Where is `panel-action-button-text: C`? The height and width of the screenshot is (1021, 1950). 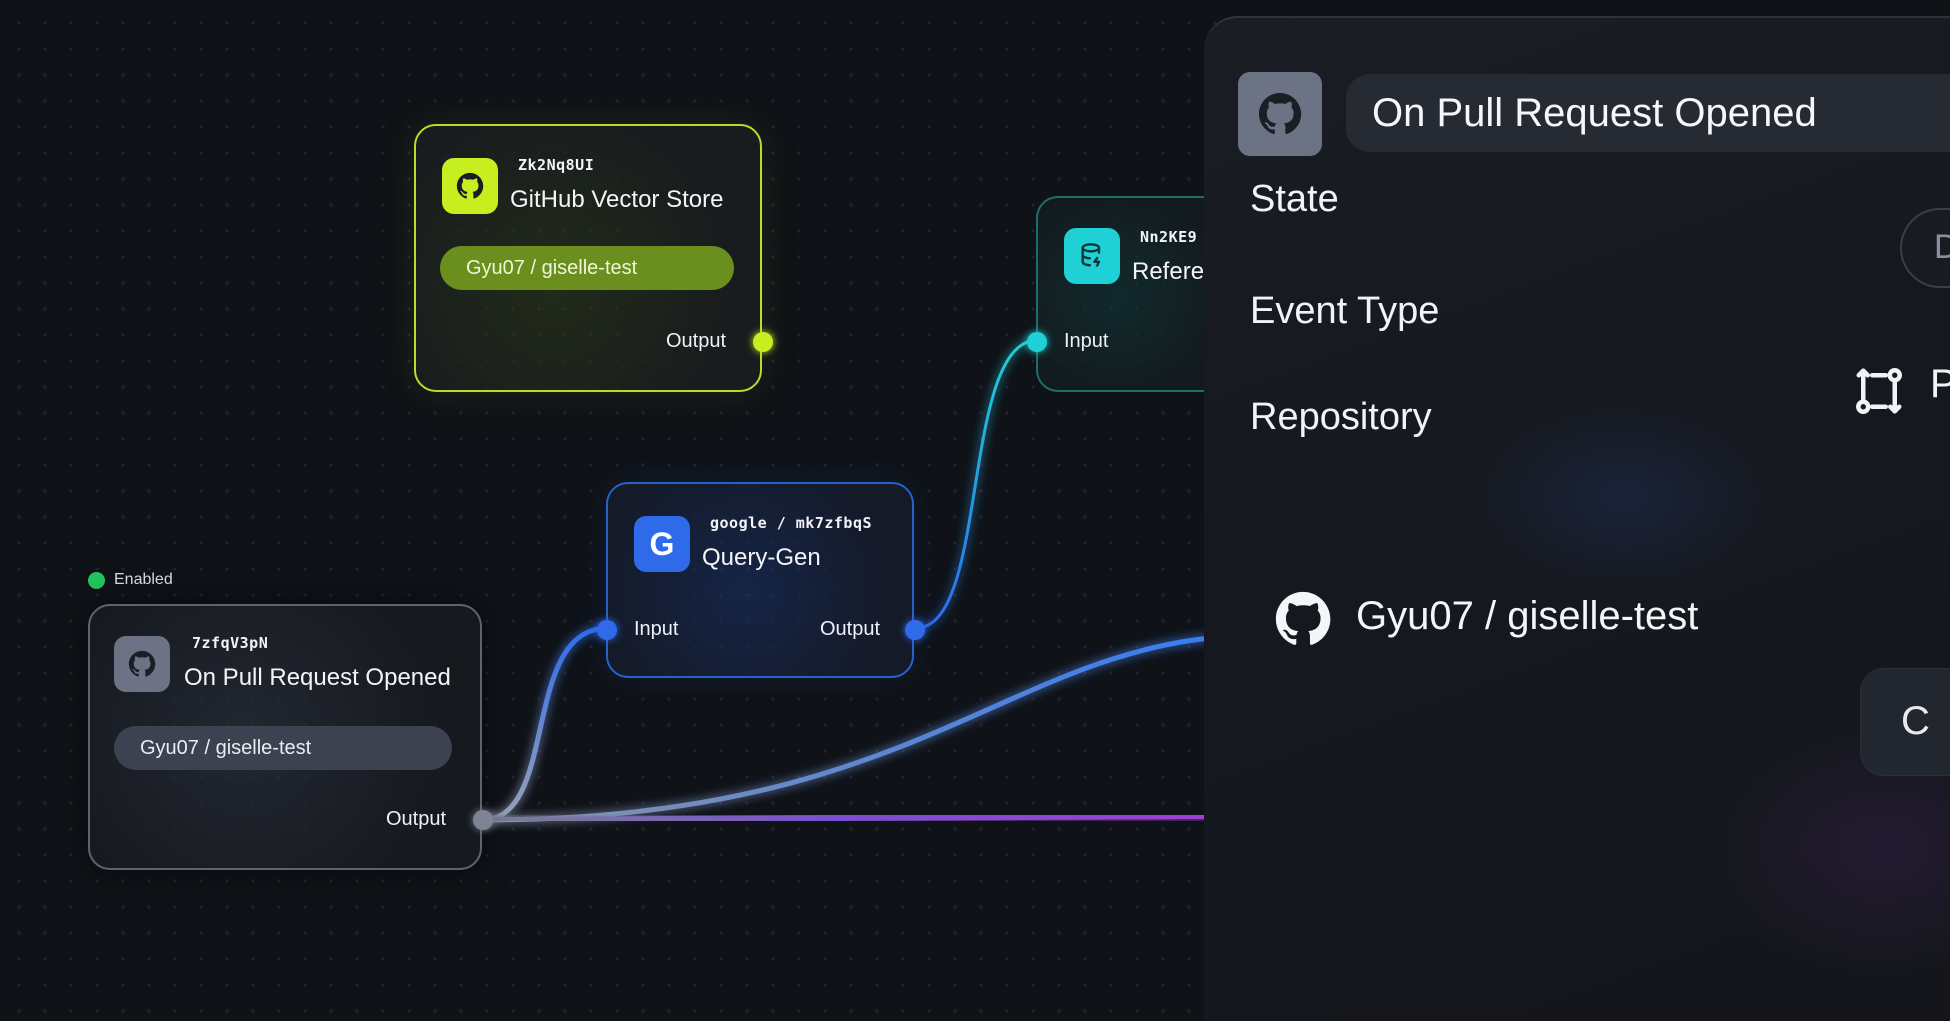
panel-action-button-text: C is located at coordinates (1915, 721).